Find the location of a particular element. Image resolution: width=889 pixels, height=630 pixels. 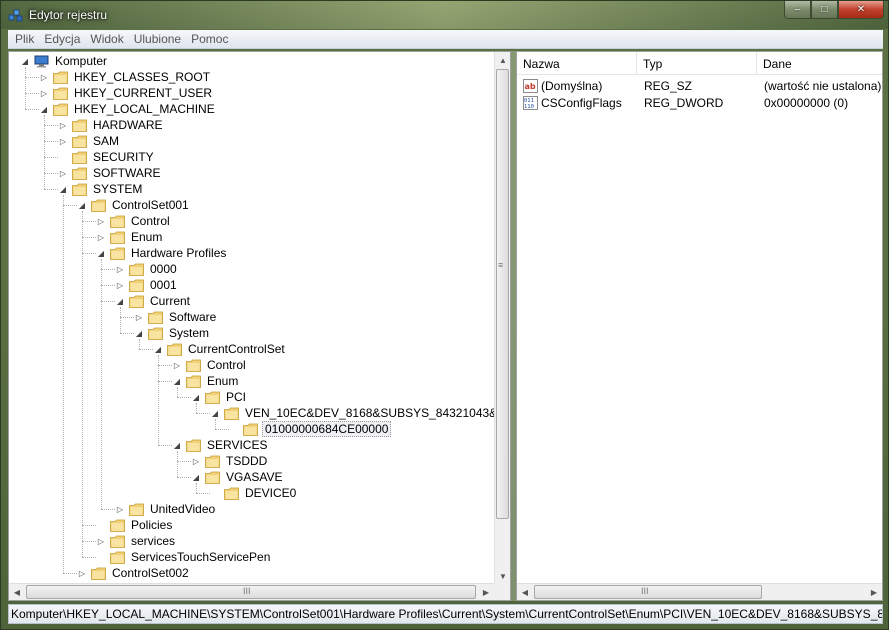

tree-node: DEVICE0 is located at coordinates (254, 493).